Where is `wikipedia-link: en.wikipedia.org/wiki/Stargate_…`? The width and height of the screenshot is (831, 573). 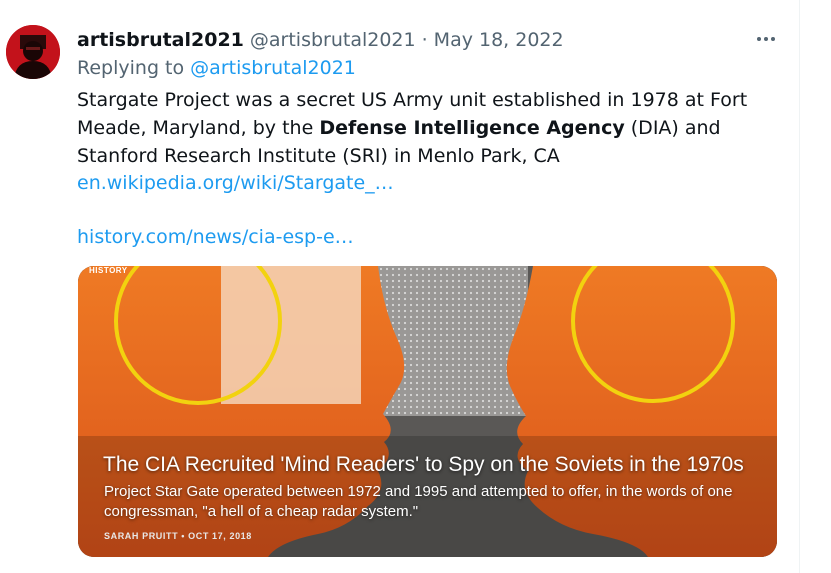
wikipedia-link: en.wikipedia.org/wiki/Stargate_… is located at coordinates (235, 183).